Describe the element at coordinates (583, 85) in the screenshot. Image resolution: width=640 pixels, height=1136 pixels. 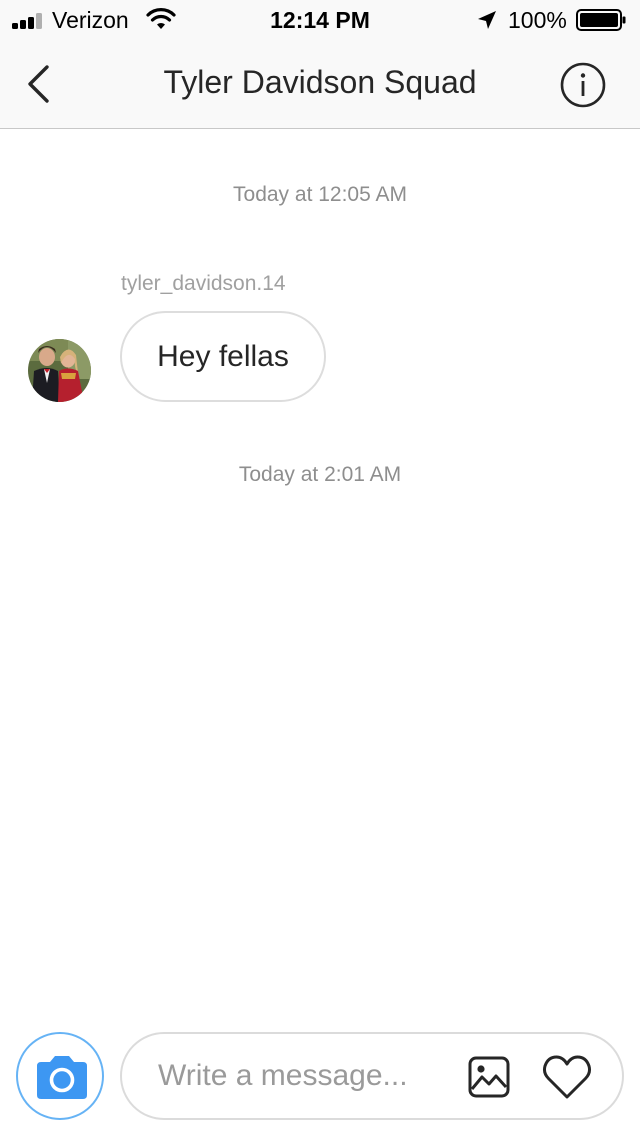
I see `info-button` at that location.